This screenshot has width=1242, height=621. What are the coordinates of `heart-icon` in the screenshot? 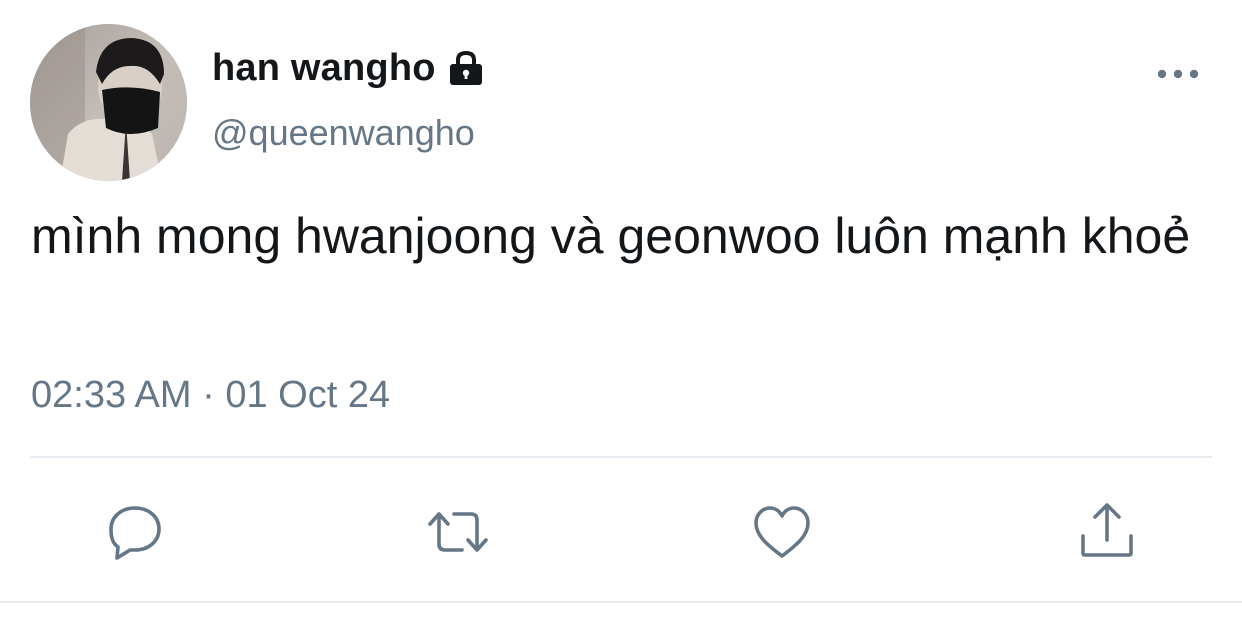 It's located at (782, 532).